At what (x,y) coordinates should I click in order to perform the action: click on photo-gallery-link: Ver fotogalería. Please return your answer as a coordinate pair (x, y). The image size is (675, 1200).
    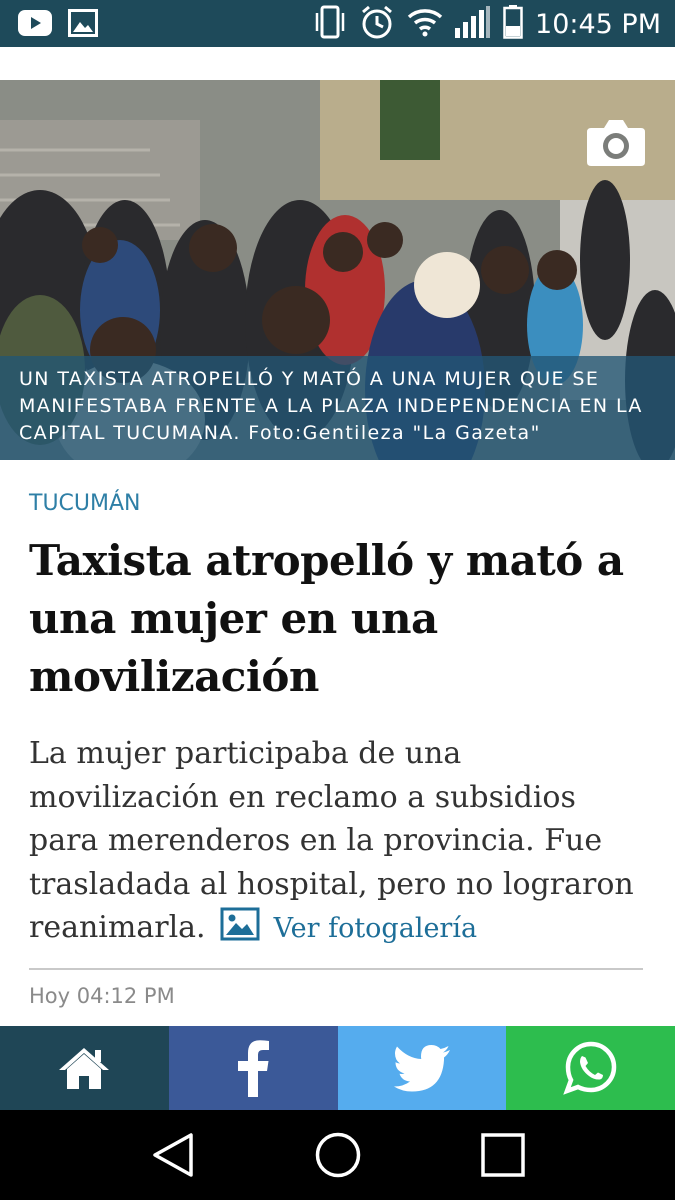
    Looking at the image, I should click on (375, 928).